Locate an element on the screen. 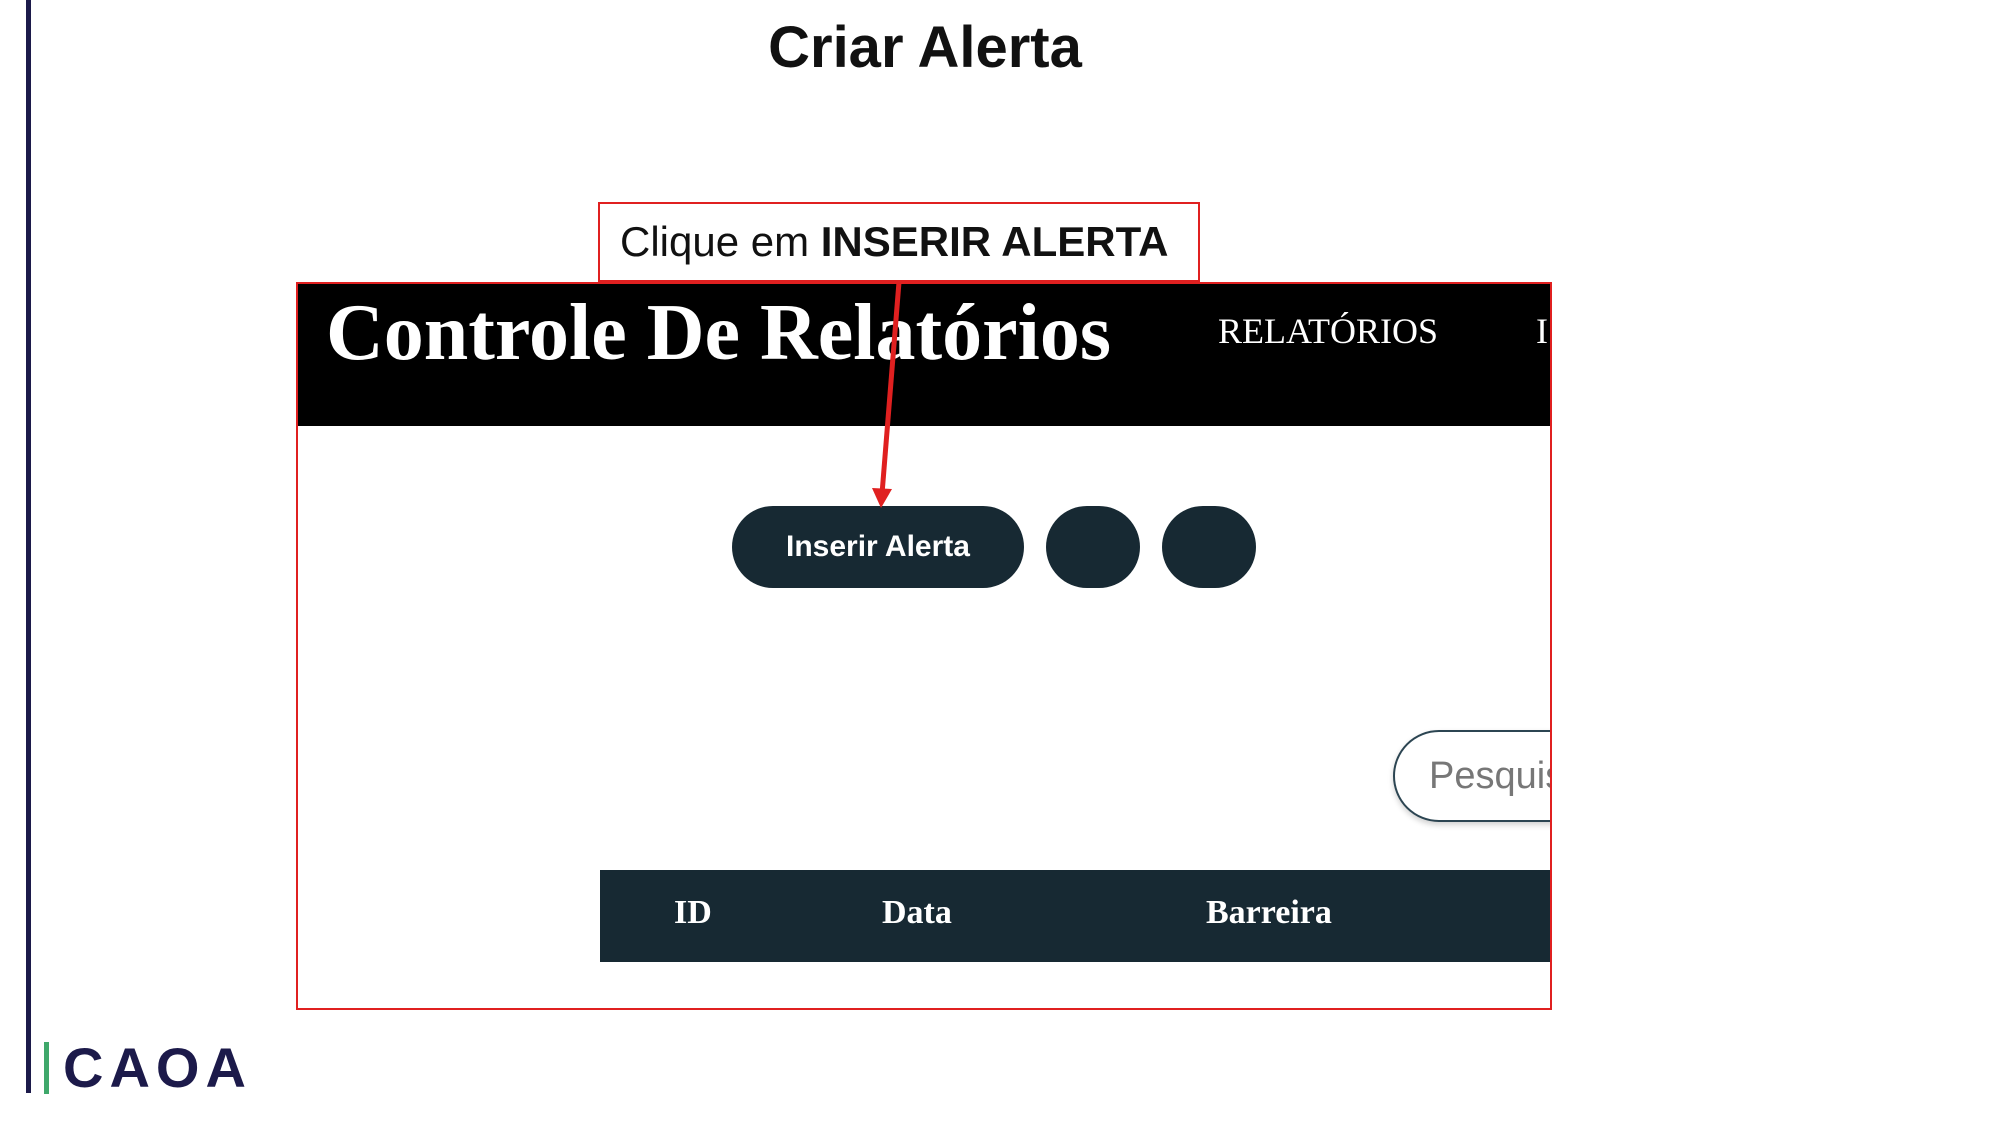  instruction-callout: Clique em INSERIR ALERTA is located at coordinates (899, 242).